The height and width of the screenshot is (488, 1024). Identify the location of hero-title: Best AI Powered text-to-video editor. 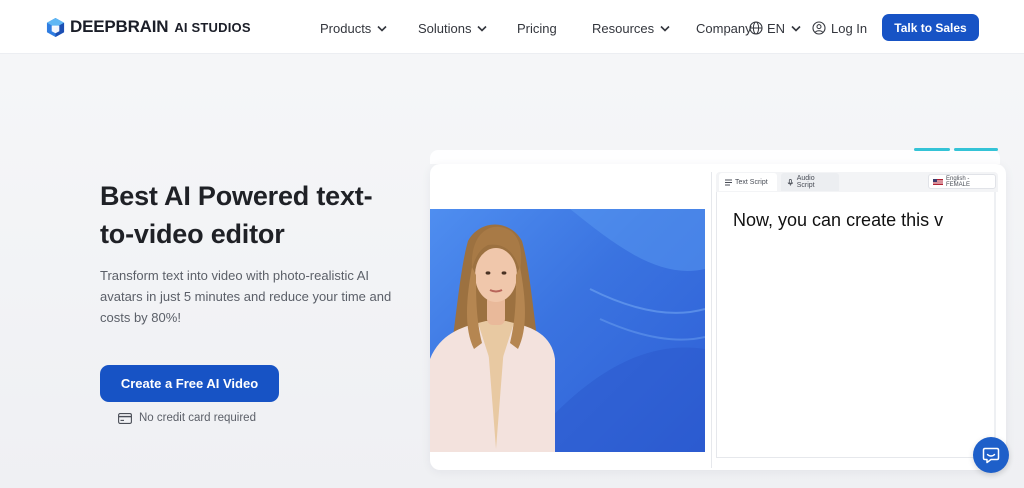
(236, 215).